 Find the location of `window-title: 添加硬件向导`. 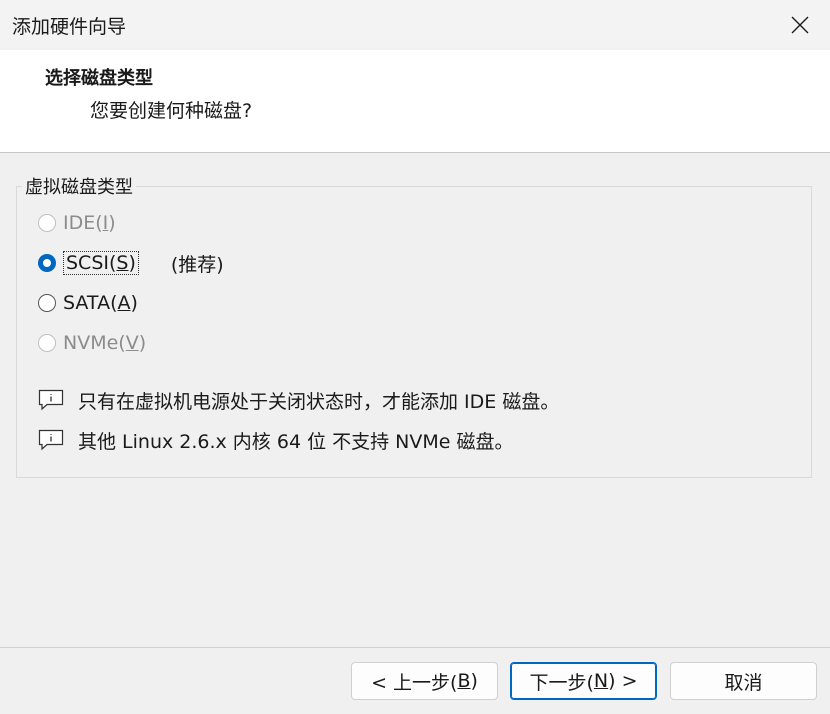

window-title: 添加硬件向导 is located at coordinates (69, 27).